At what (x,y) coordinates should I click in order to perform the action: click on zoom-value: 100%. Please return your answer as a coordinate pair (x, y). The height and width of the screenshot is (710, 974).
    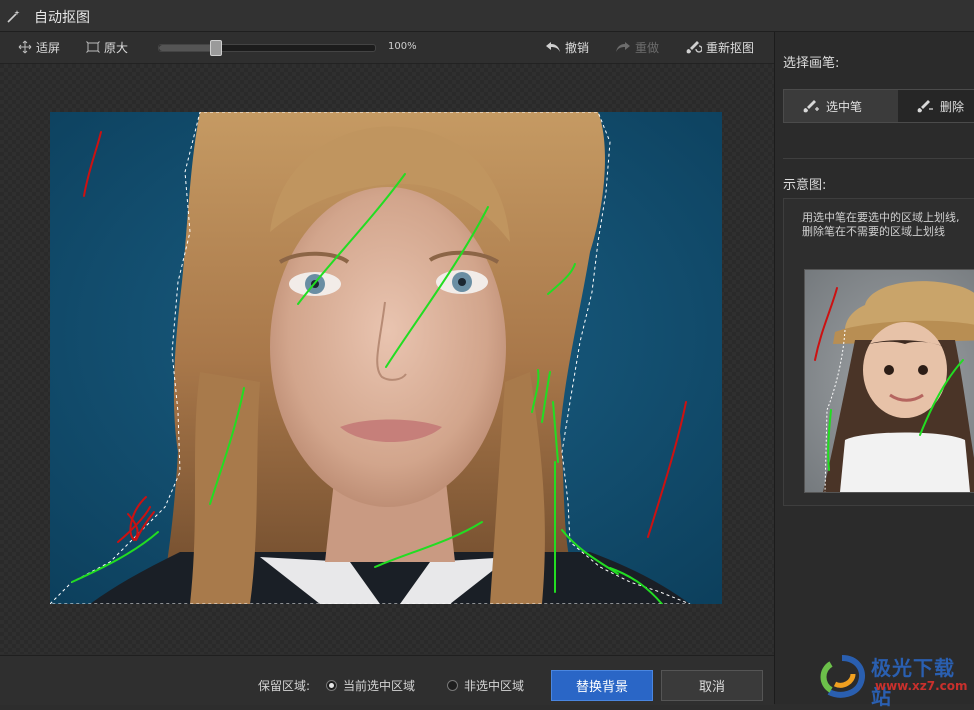
    Looking at the image, I should click on (402, 46).